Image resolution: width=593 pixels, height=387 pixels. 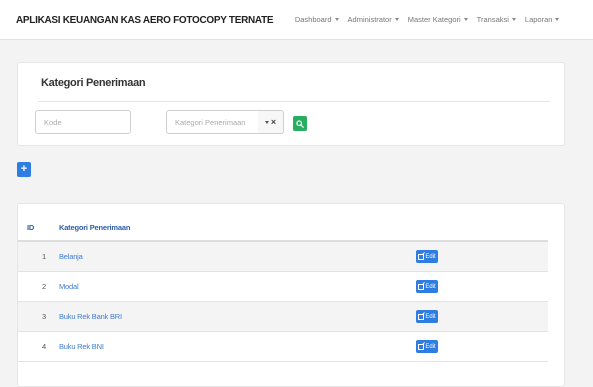 I want to click on table-row: 1 Belanja Edit, so click(x=283, y=257).